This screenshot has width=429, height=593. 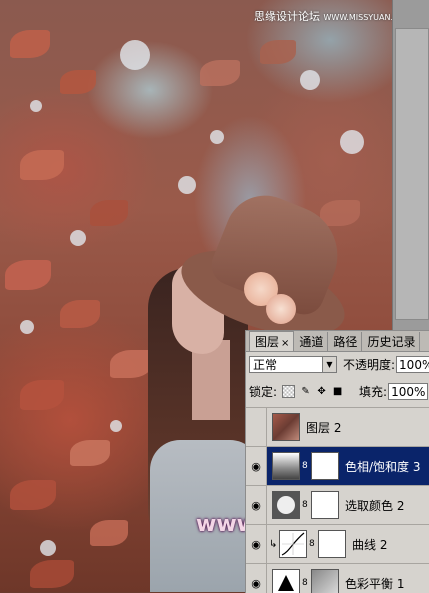 What do you see at coordinates (408, 391) in the screenshot?
I see `fill-field: 100%` at bounding box center [408, 391].